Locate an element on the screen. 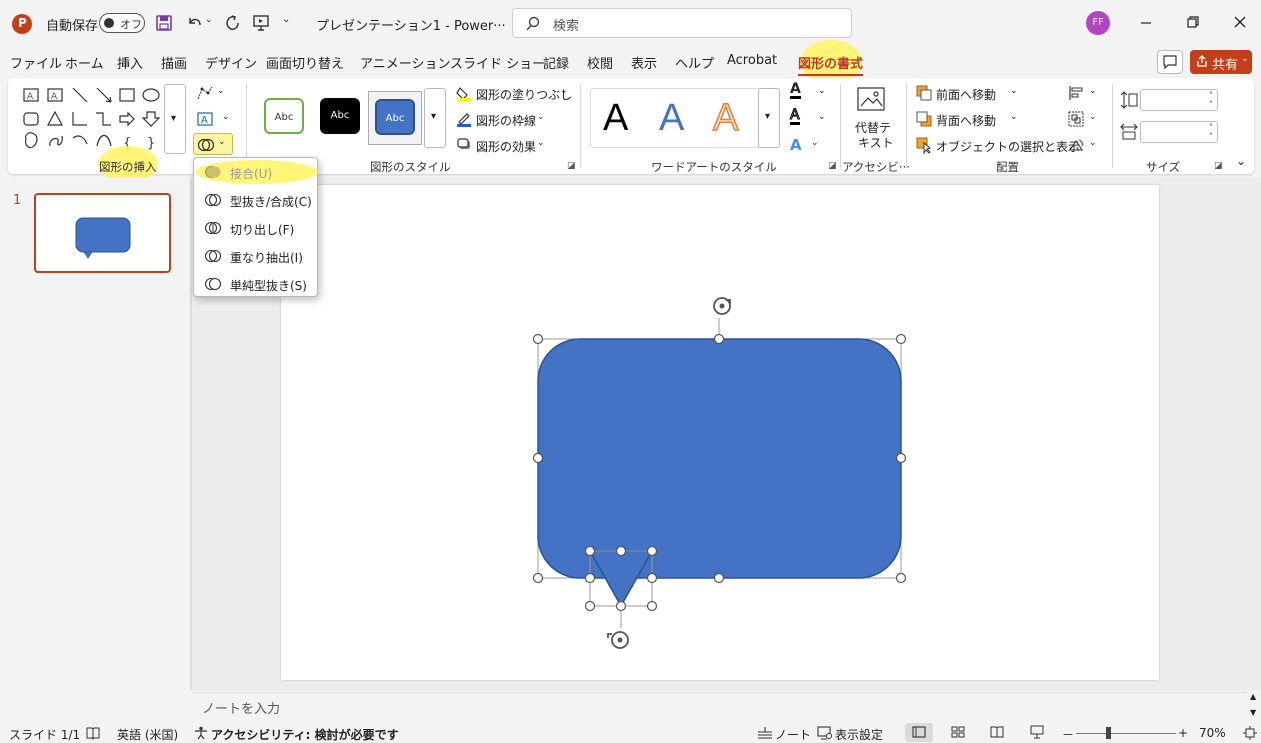 The image size is (1261, 743). subtract-icon is located at coordinates (213, 284).